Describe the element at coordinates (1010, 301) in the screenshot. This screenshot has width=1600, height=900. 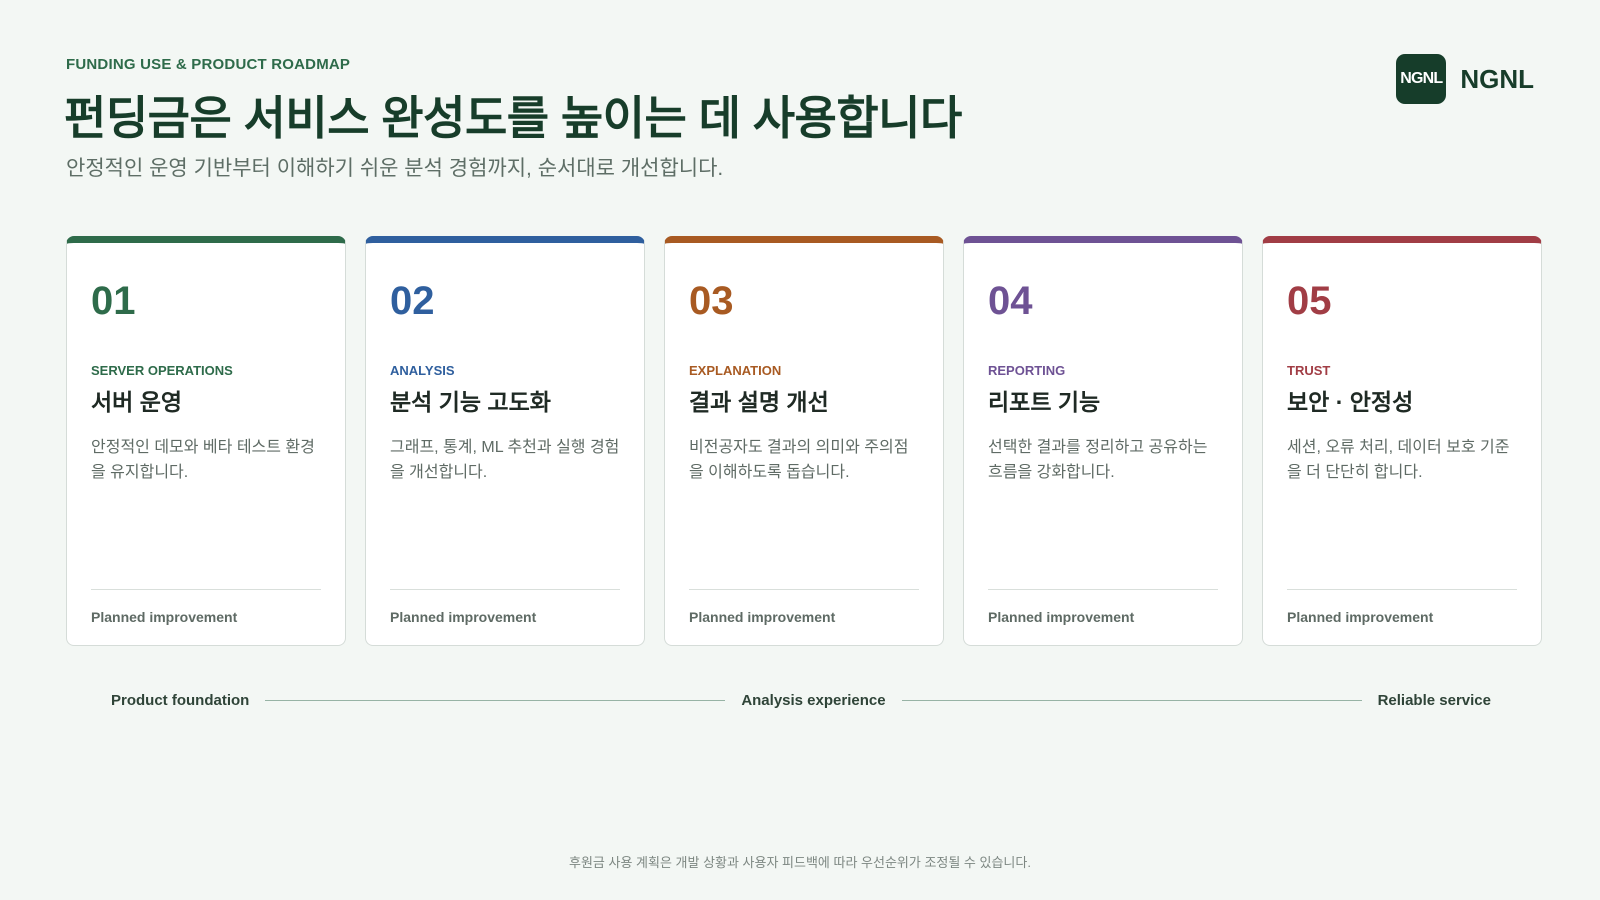
I see `card-number: 04` at that location.